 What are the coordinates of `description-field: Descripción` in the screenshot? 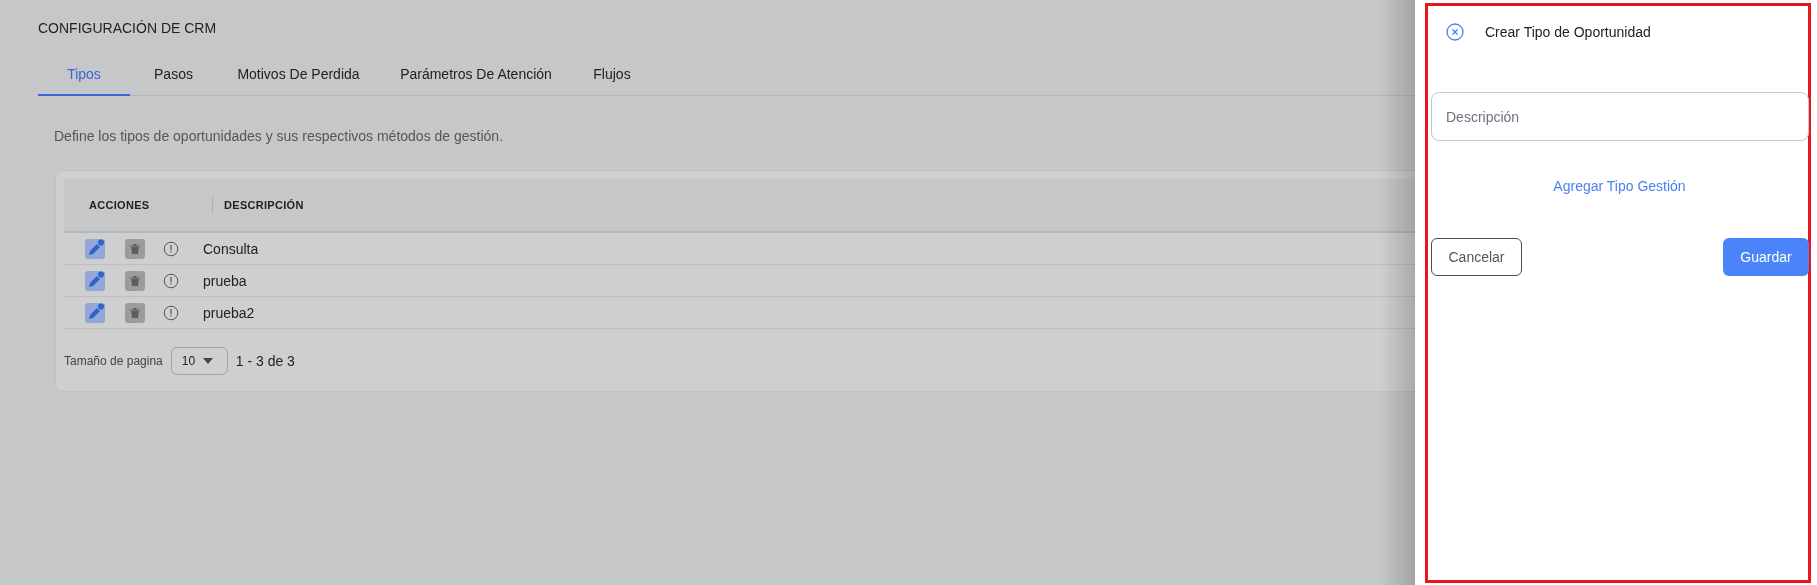 It's located at (1620, 116).